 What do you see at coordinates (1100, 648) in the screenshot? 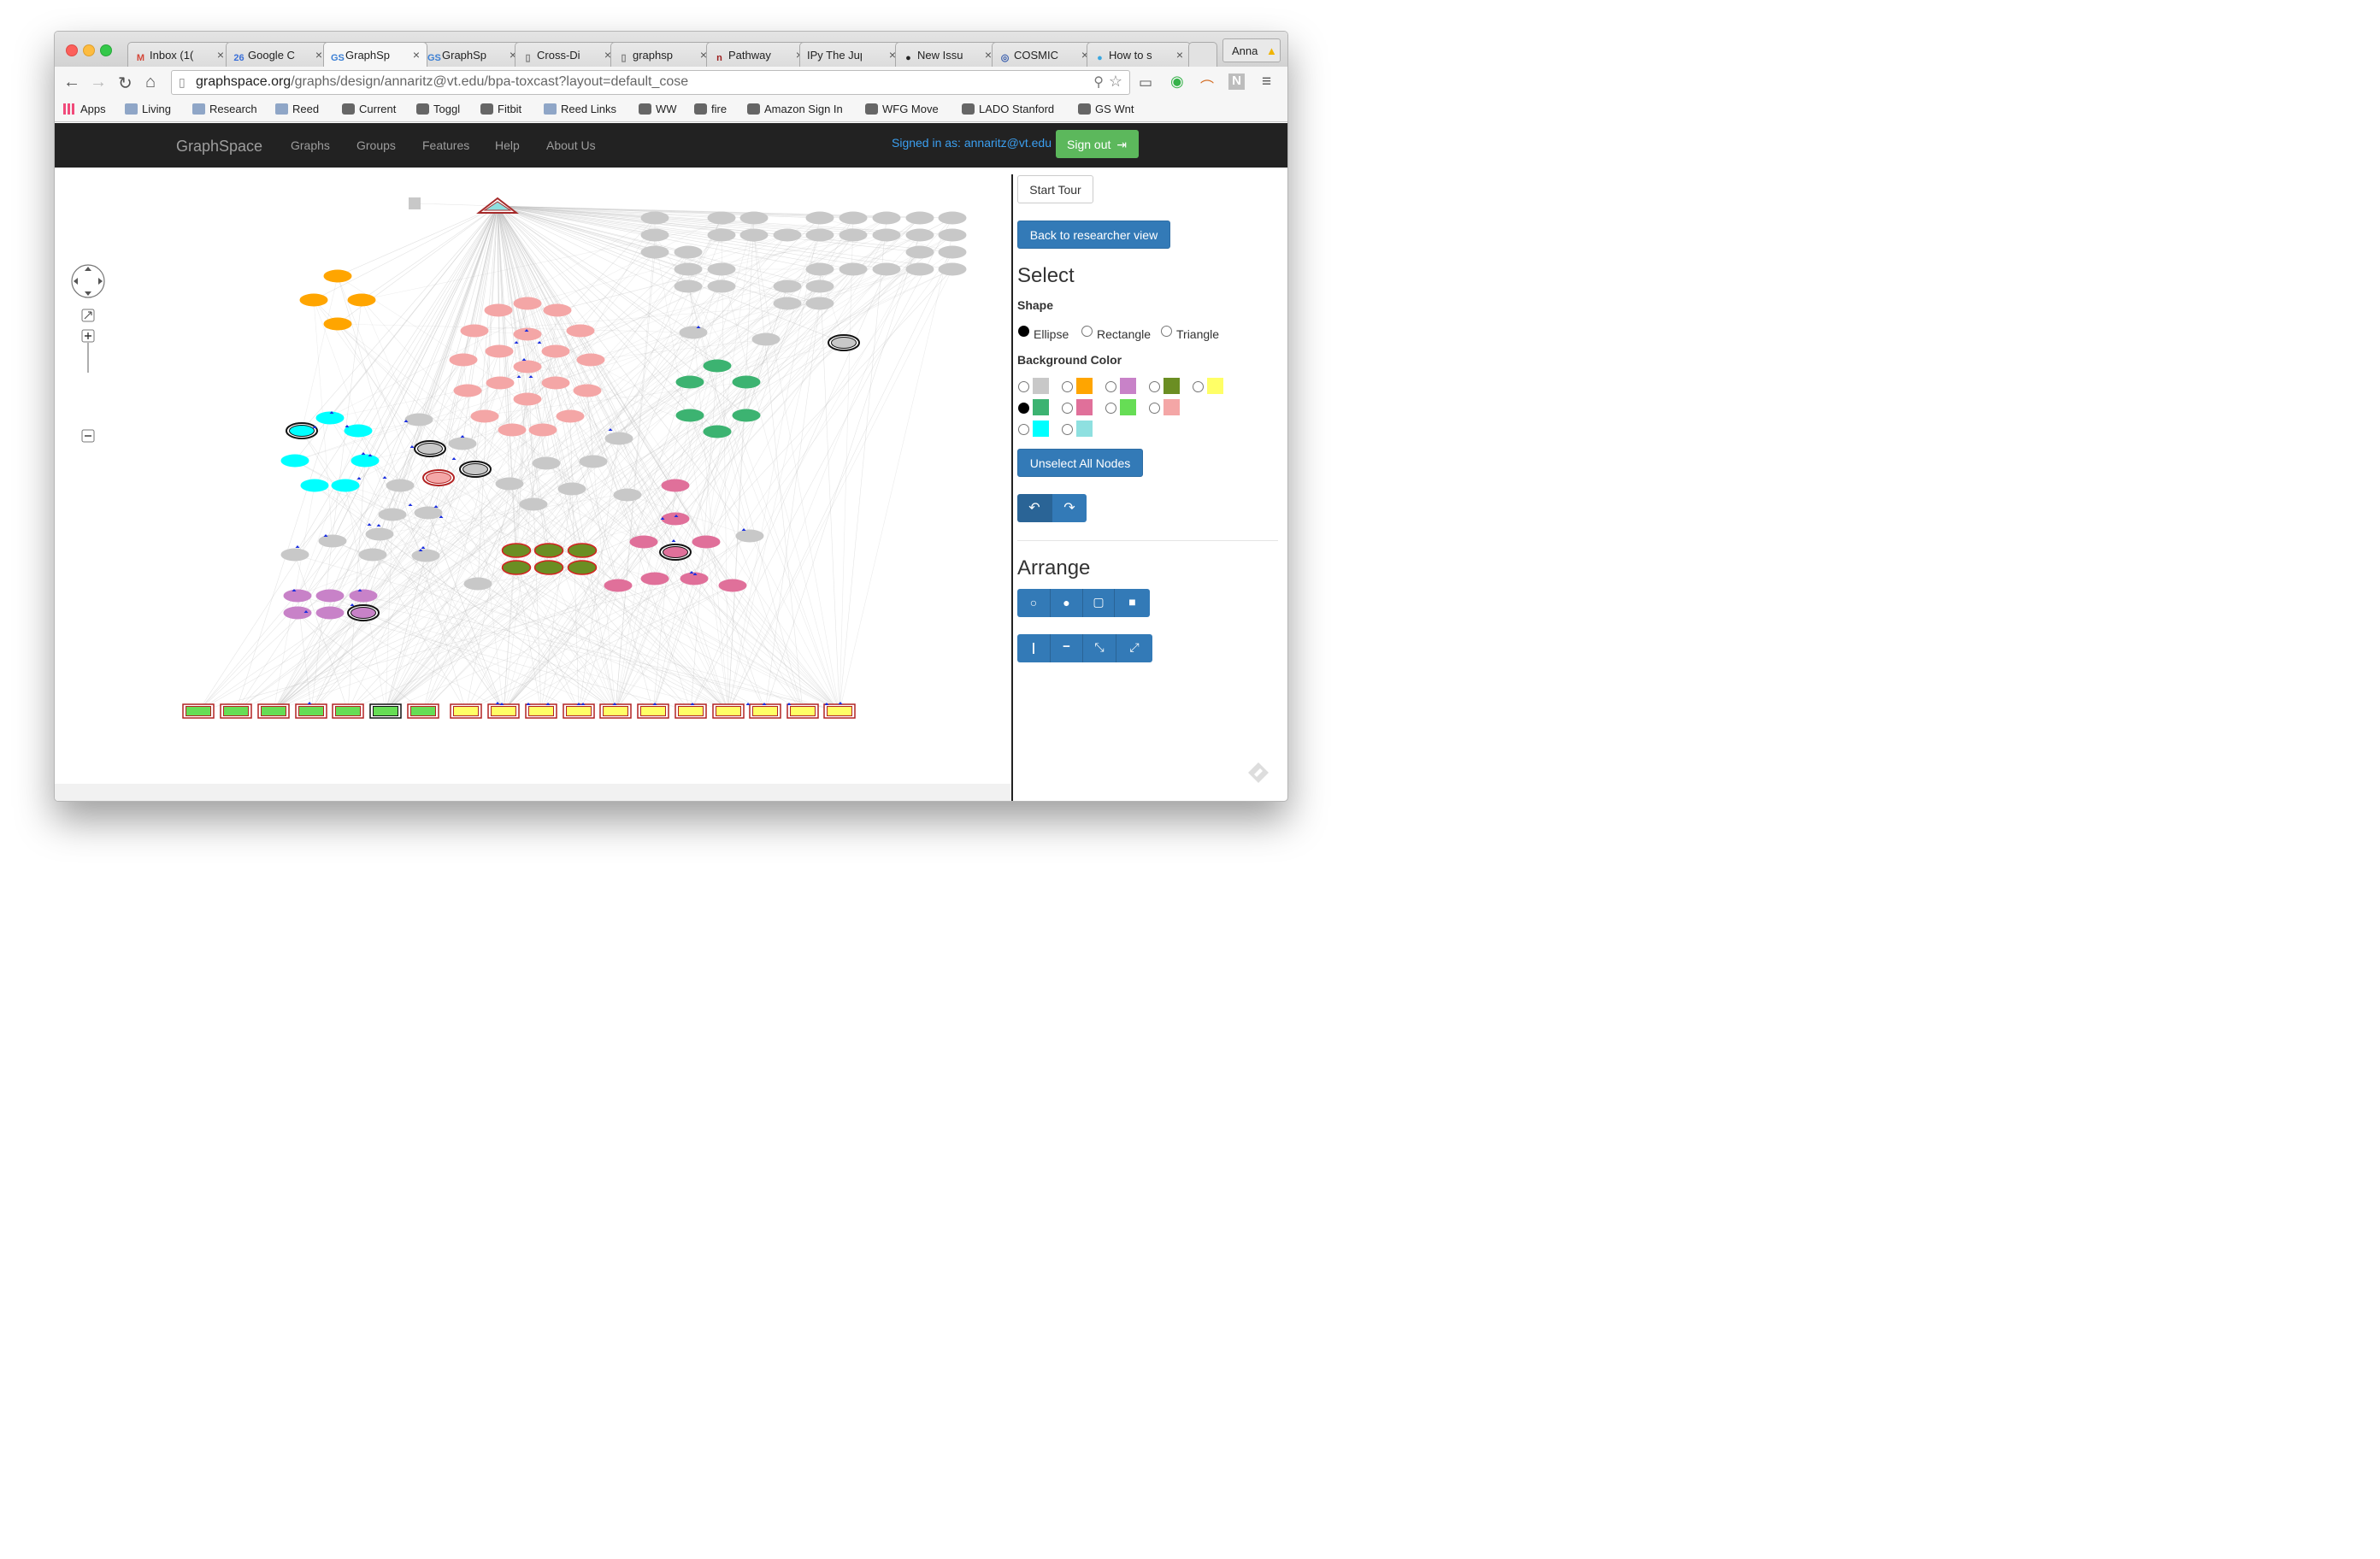
I see `arrange-collapse-button: ⤡` at bounding box center [1100, 648].